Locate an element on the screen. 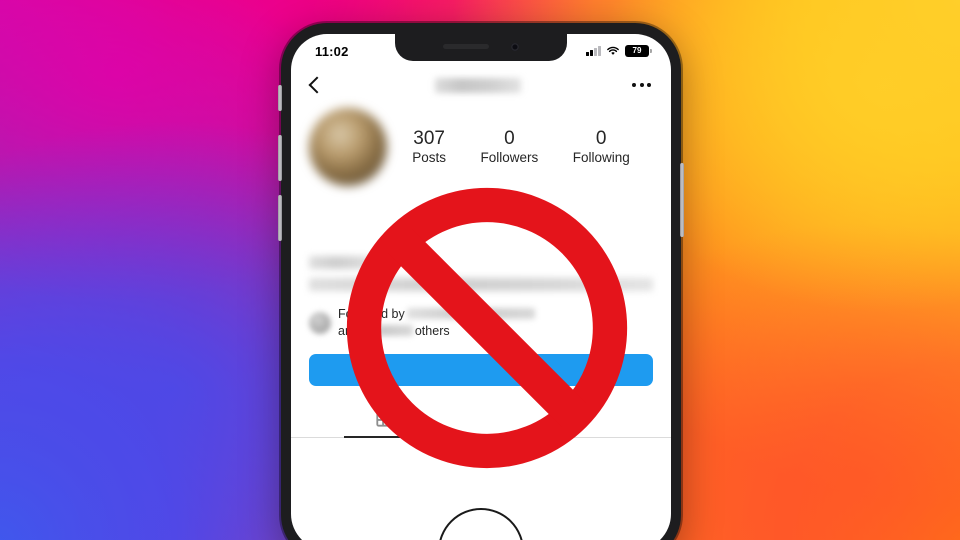 The width and height of the screenshot is (960, 540). stat-following: 0 Following is located at coordinates (601, 147).